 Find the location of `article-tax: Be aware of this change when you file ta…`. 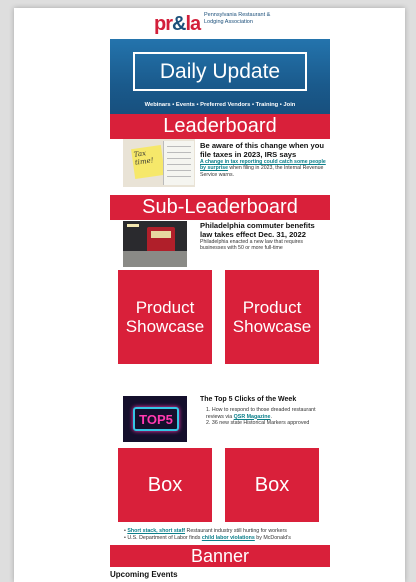

article-tax: Be aware of this change when you file ta… is located at coordinates (264, 159).